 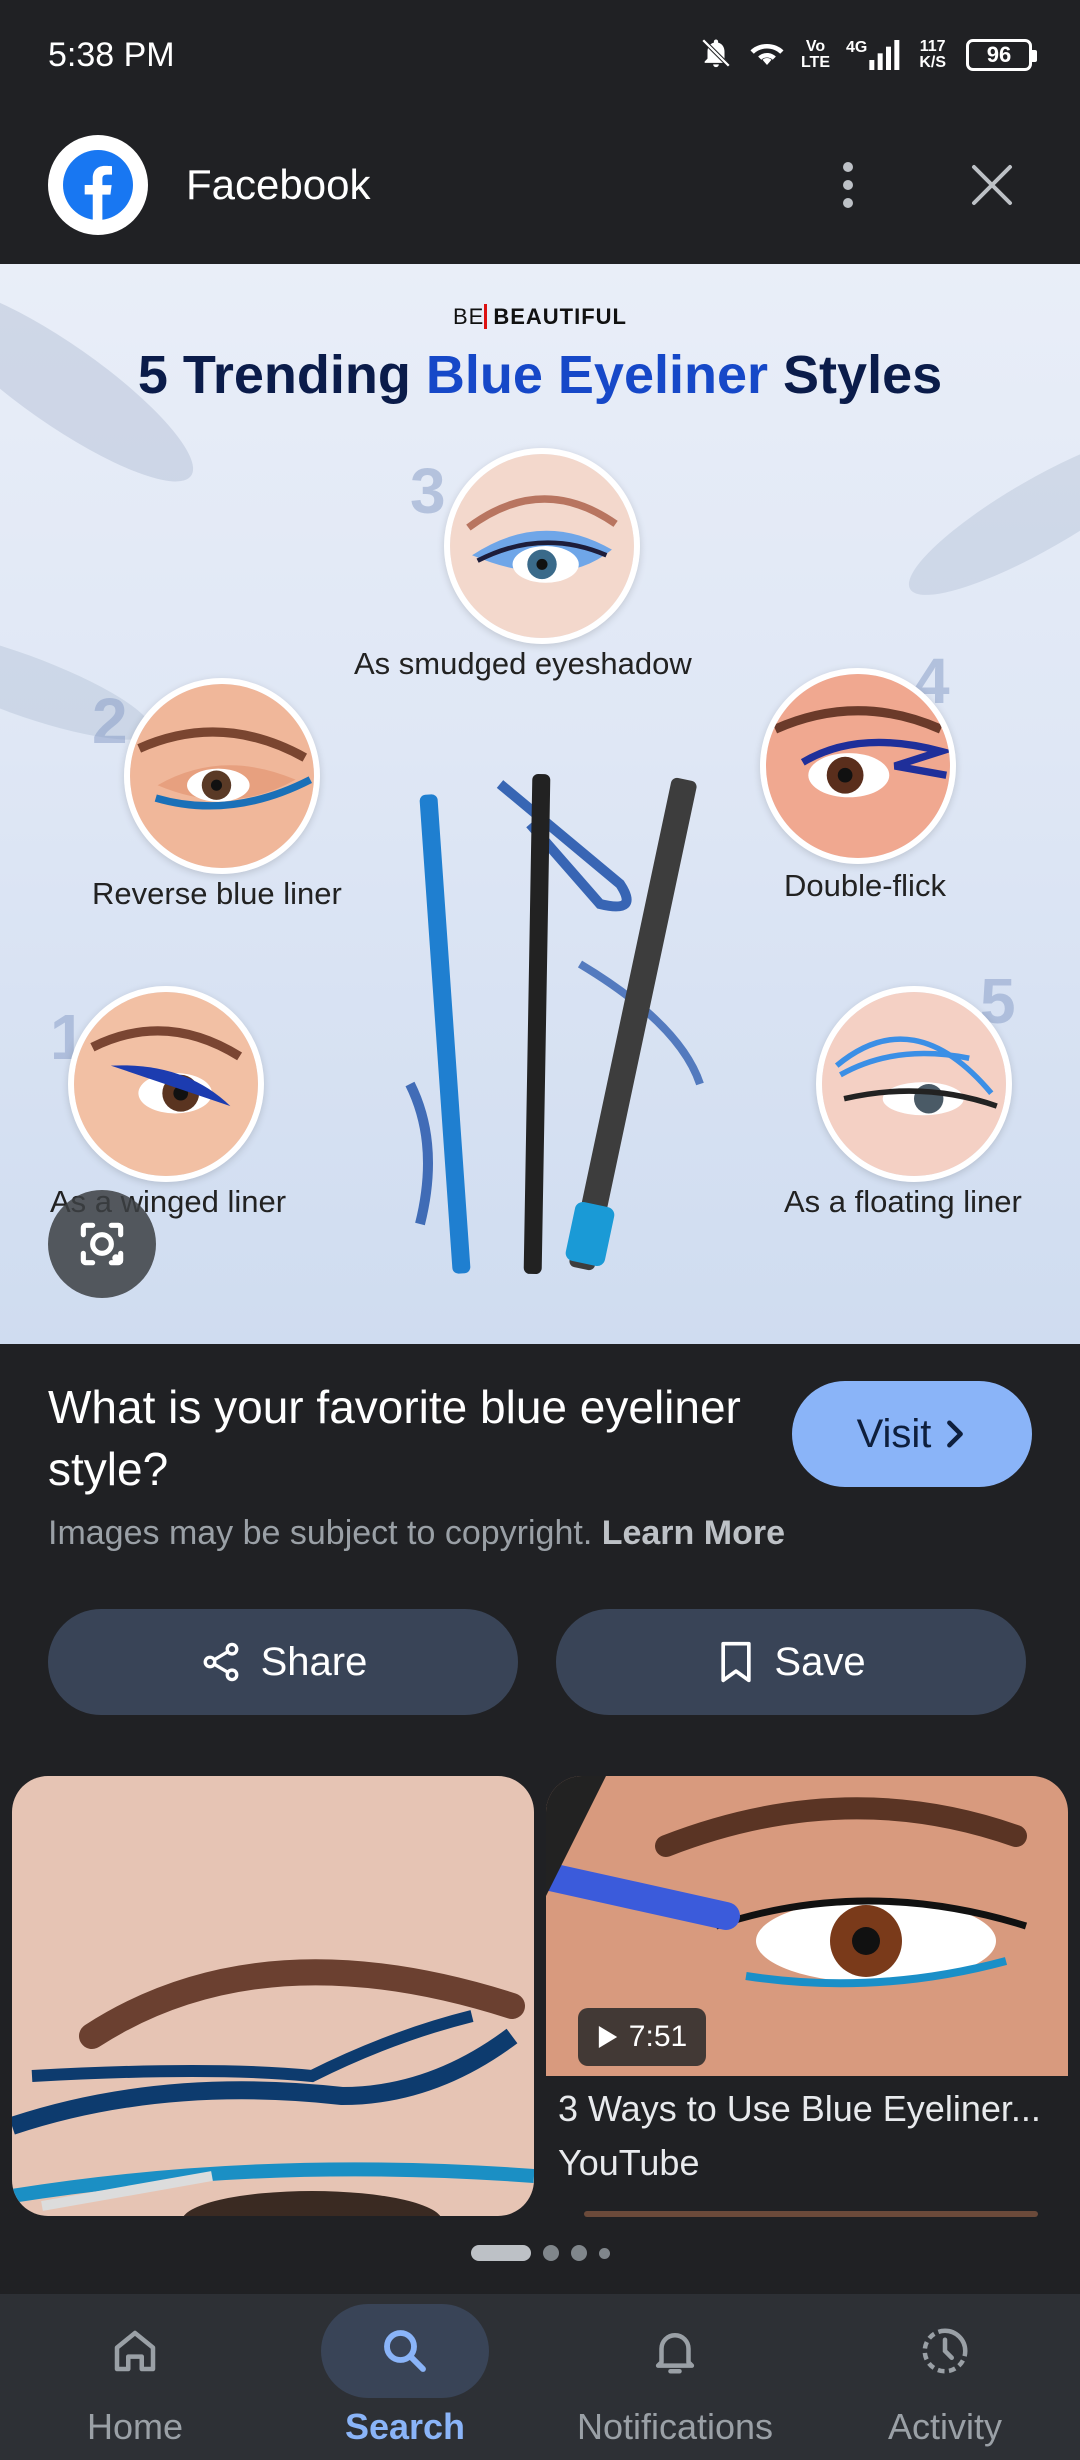 I want to click on page-dot-active, so click(x=500, y=2253).